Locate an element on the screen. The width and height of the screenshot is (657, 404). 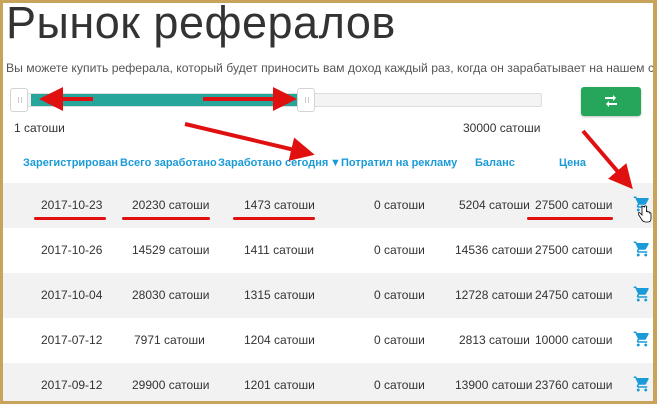
hand-cursor-icon is located at coordinates (645, 214).